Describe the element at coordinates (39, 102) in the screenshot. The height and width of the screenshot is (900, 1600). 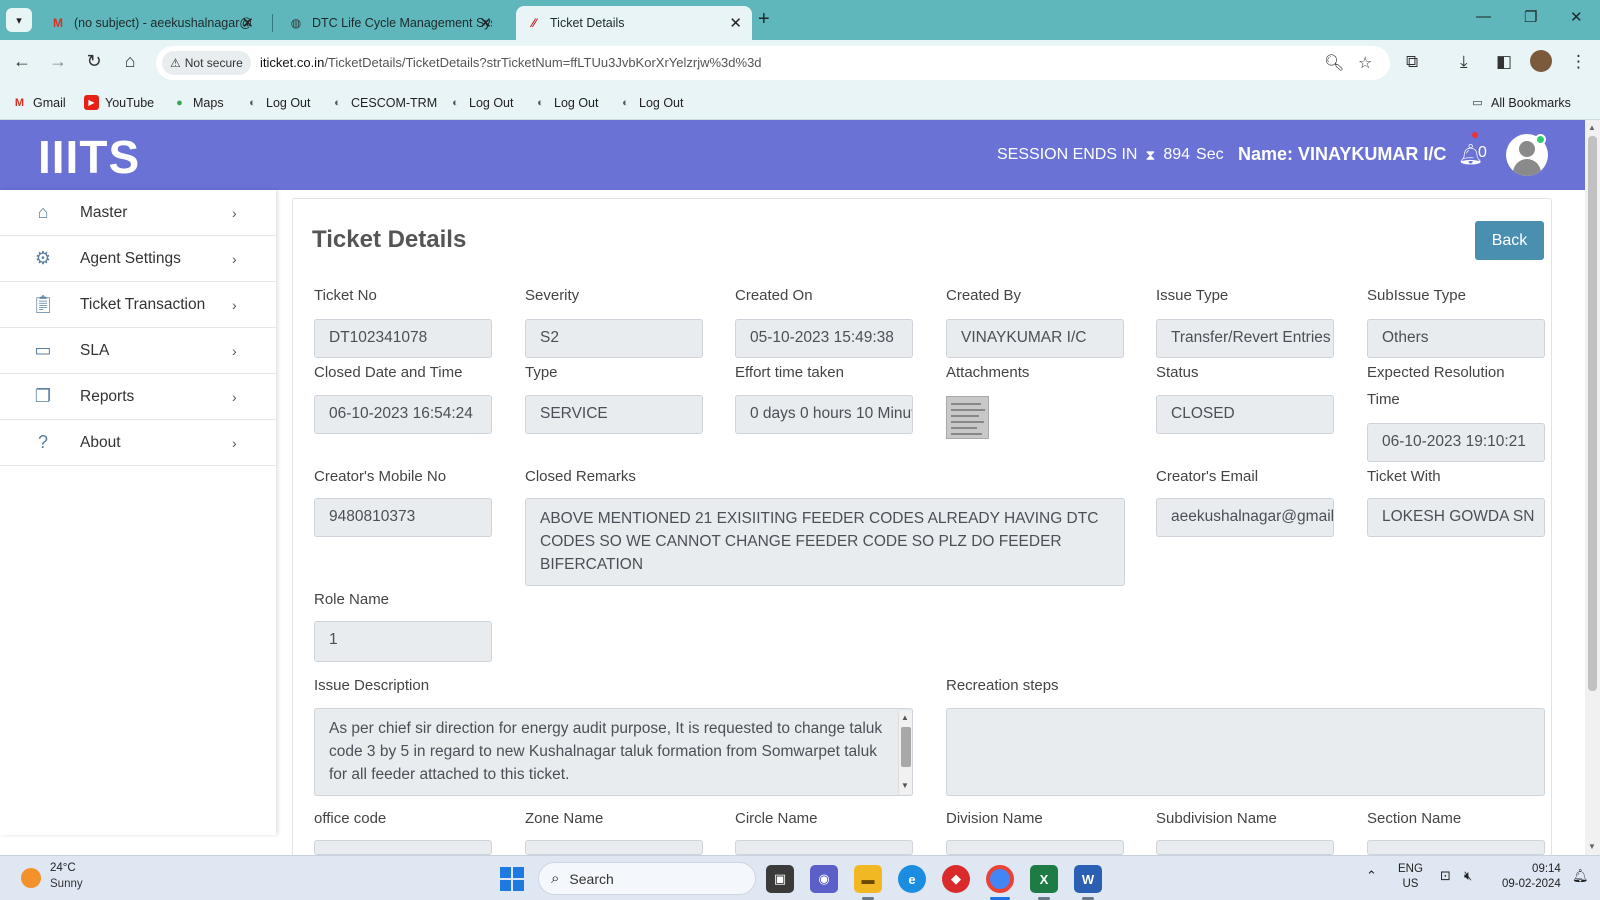
I see `bookmark-gmail: M Gmail` at that location.